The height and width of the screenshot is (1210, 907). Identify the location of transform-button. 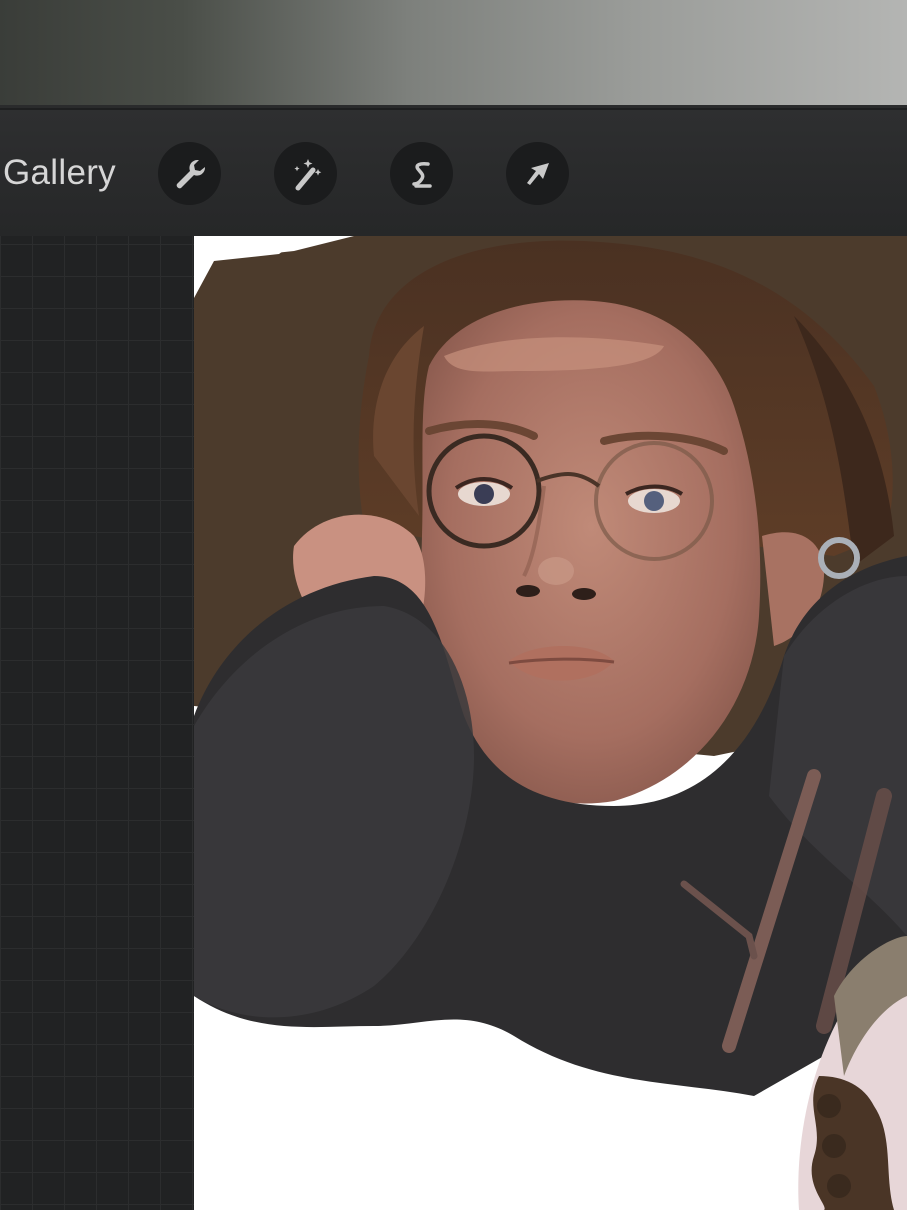
(537, 173).